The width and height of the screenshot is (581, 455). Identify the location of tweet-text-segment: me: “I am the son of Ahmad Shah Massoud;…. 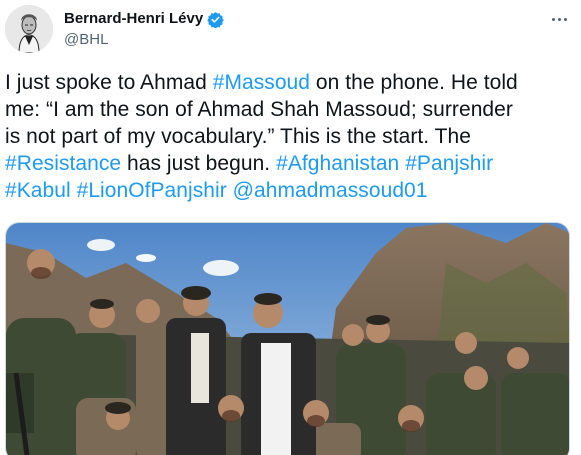
(259, 109).